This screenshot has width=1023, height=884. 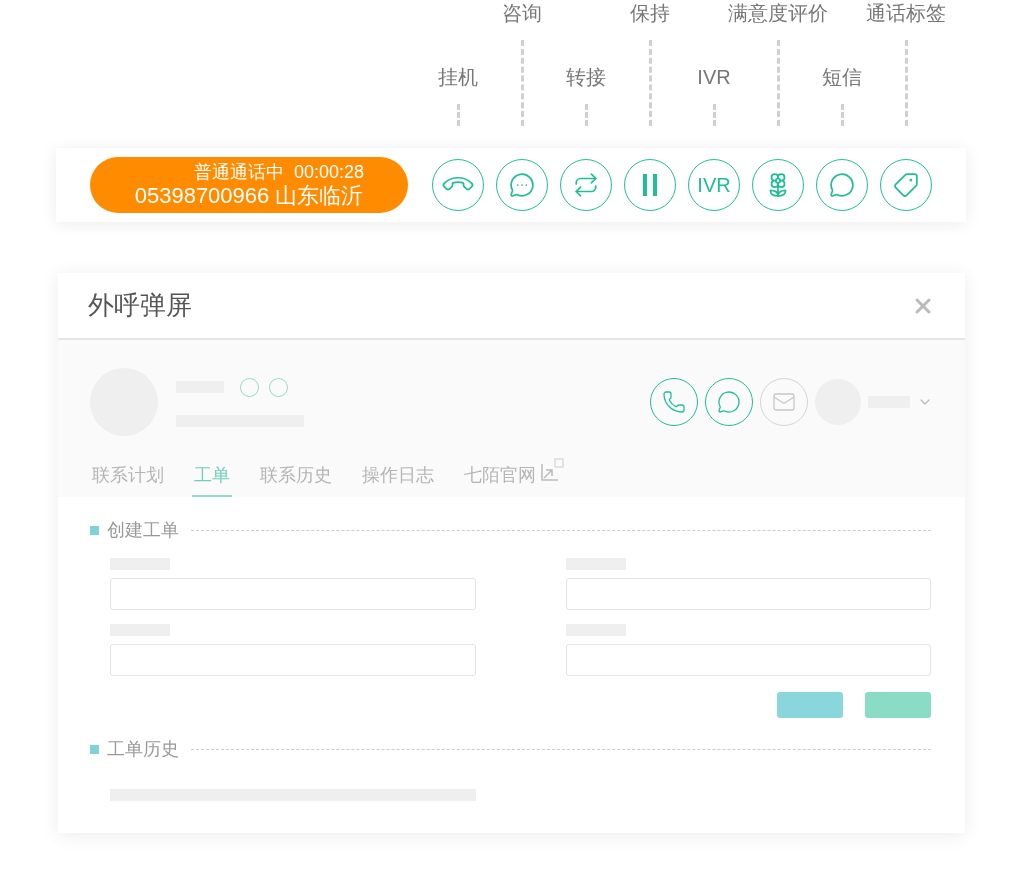 What do you see at coordinates (128, 479) in the screenshot?
I see `tab: 联系计划` at bounding box center [128, 479].